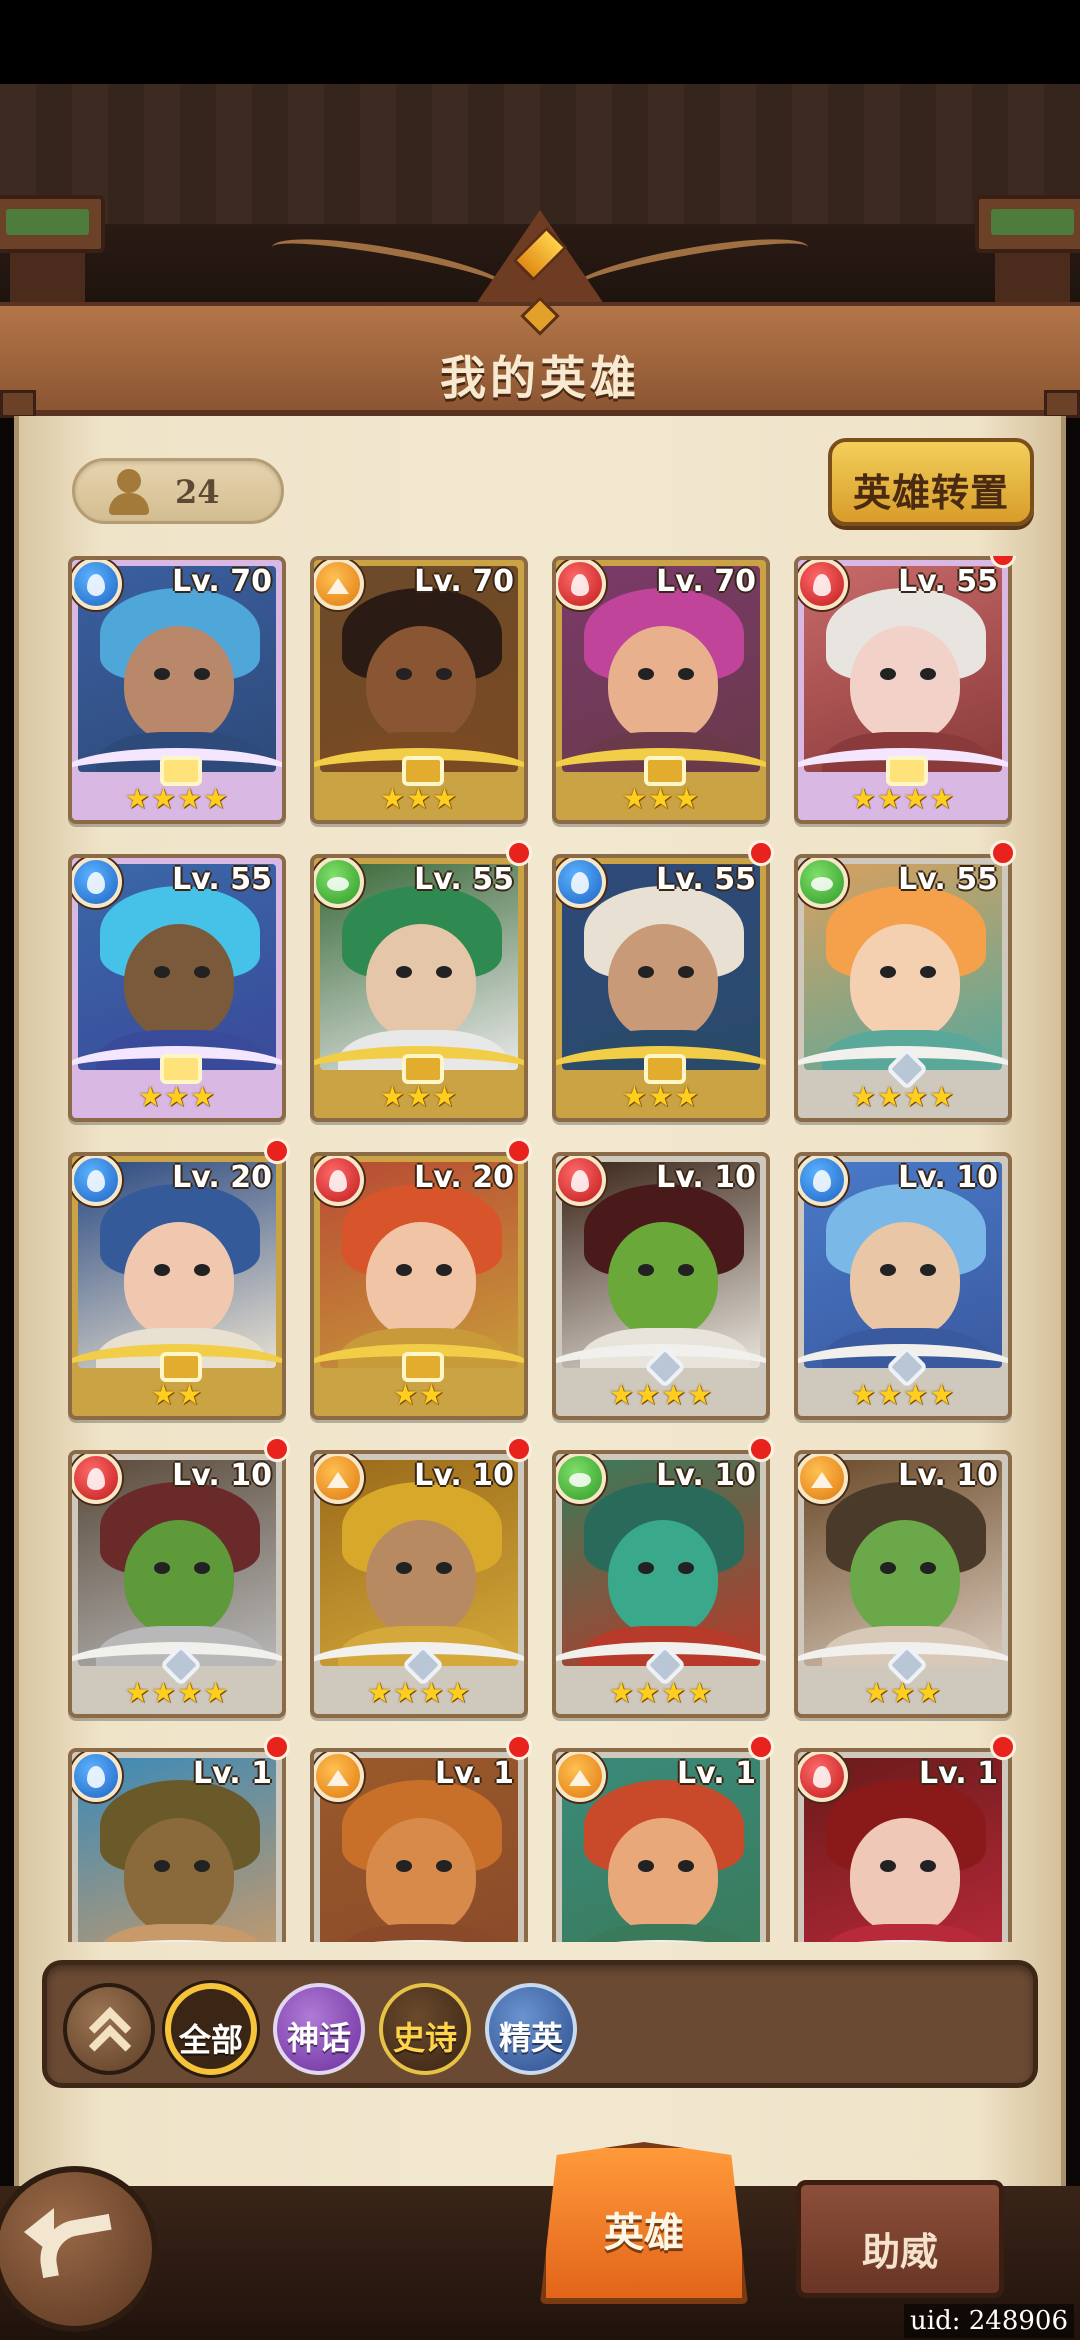  Describe the element at coordinates (109, 2029) in the screenshot. I see `collapse-chevron-button` at that location.